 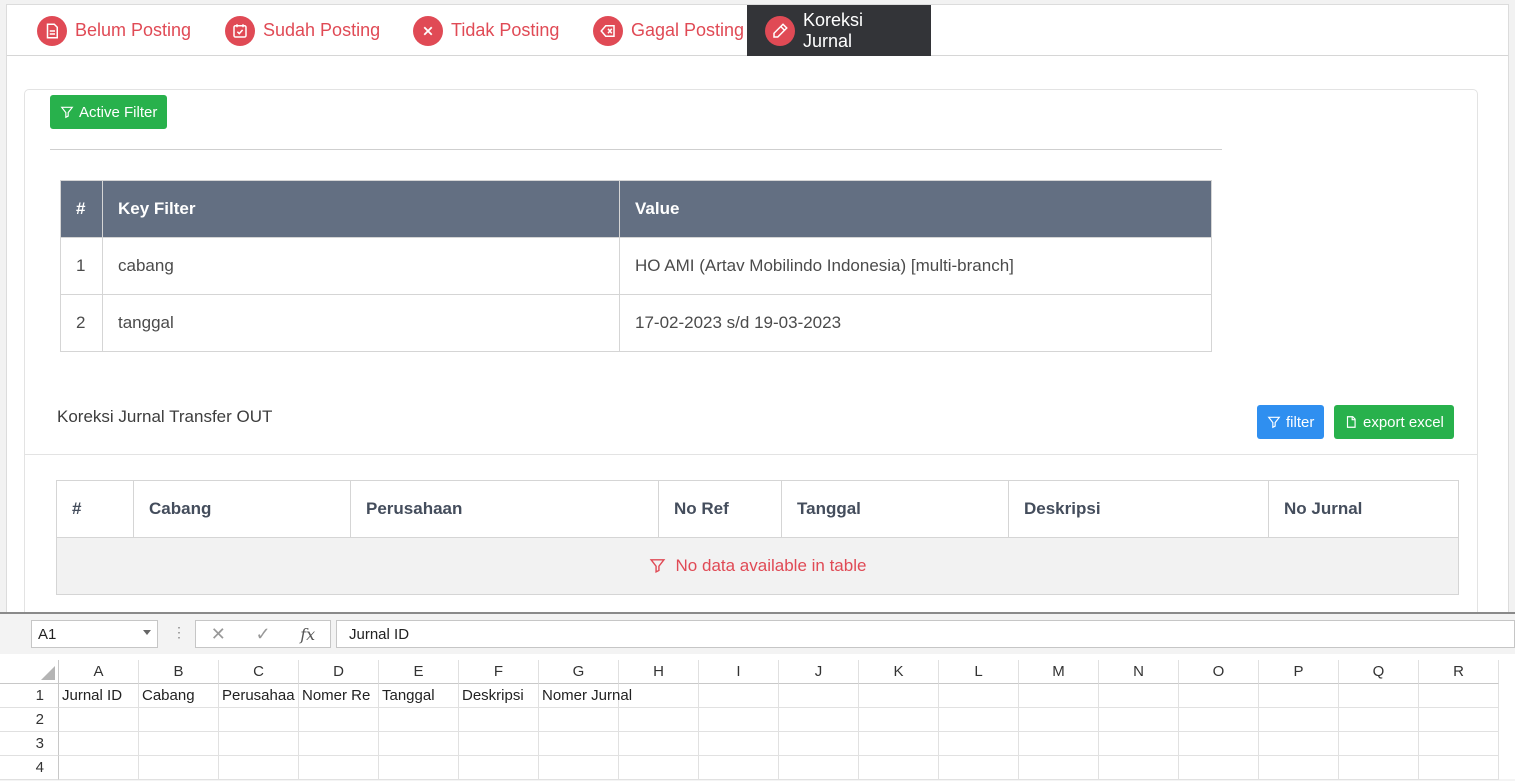 I want to click on cancel-icon: ✕, so click(x=218, y=634).